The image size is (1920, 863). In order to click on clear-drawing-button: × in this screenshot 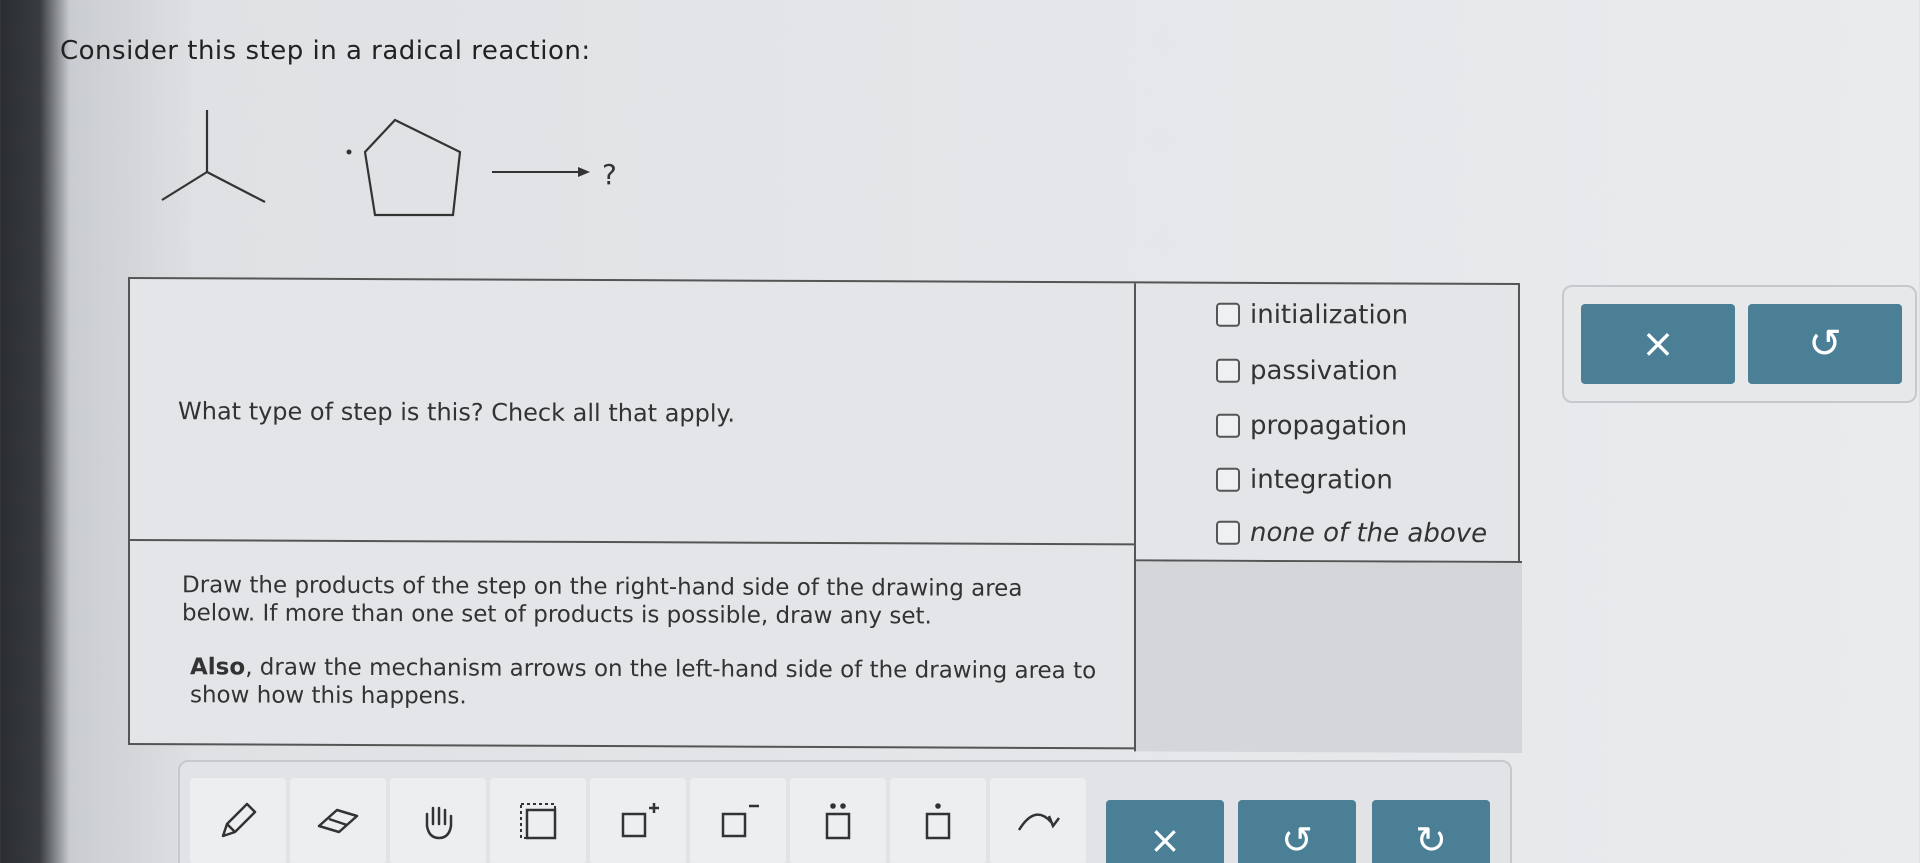, I will do `click(1165, 831)`.